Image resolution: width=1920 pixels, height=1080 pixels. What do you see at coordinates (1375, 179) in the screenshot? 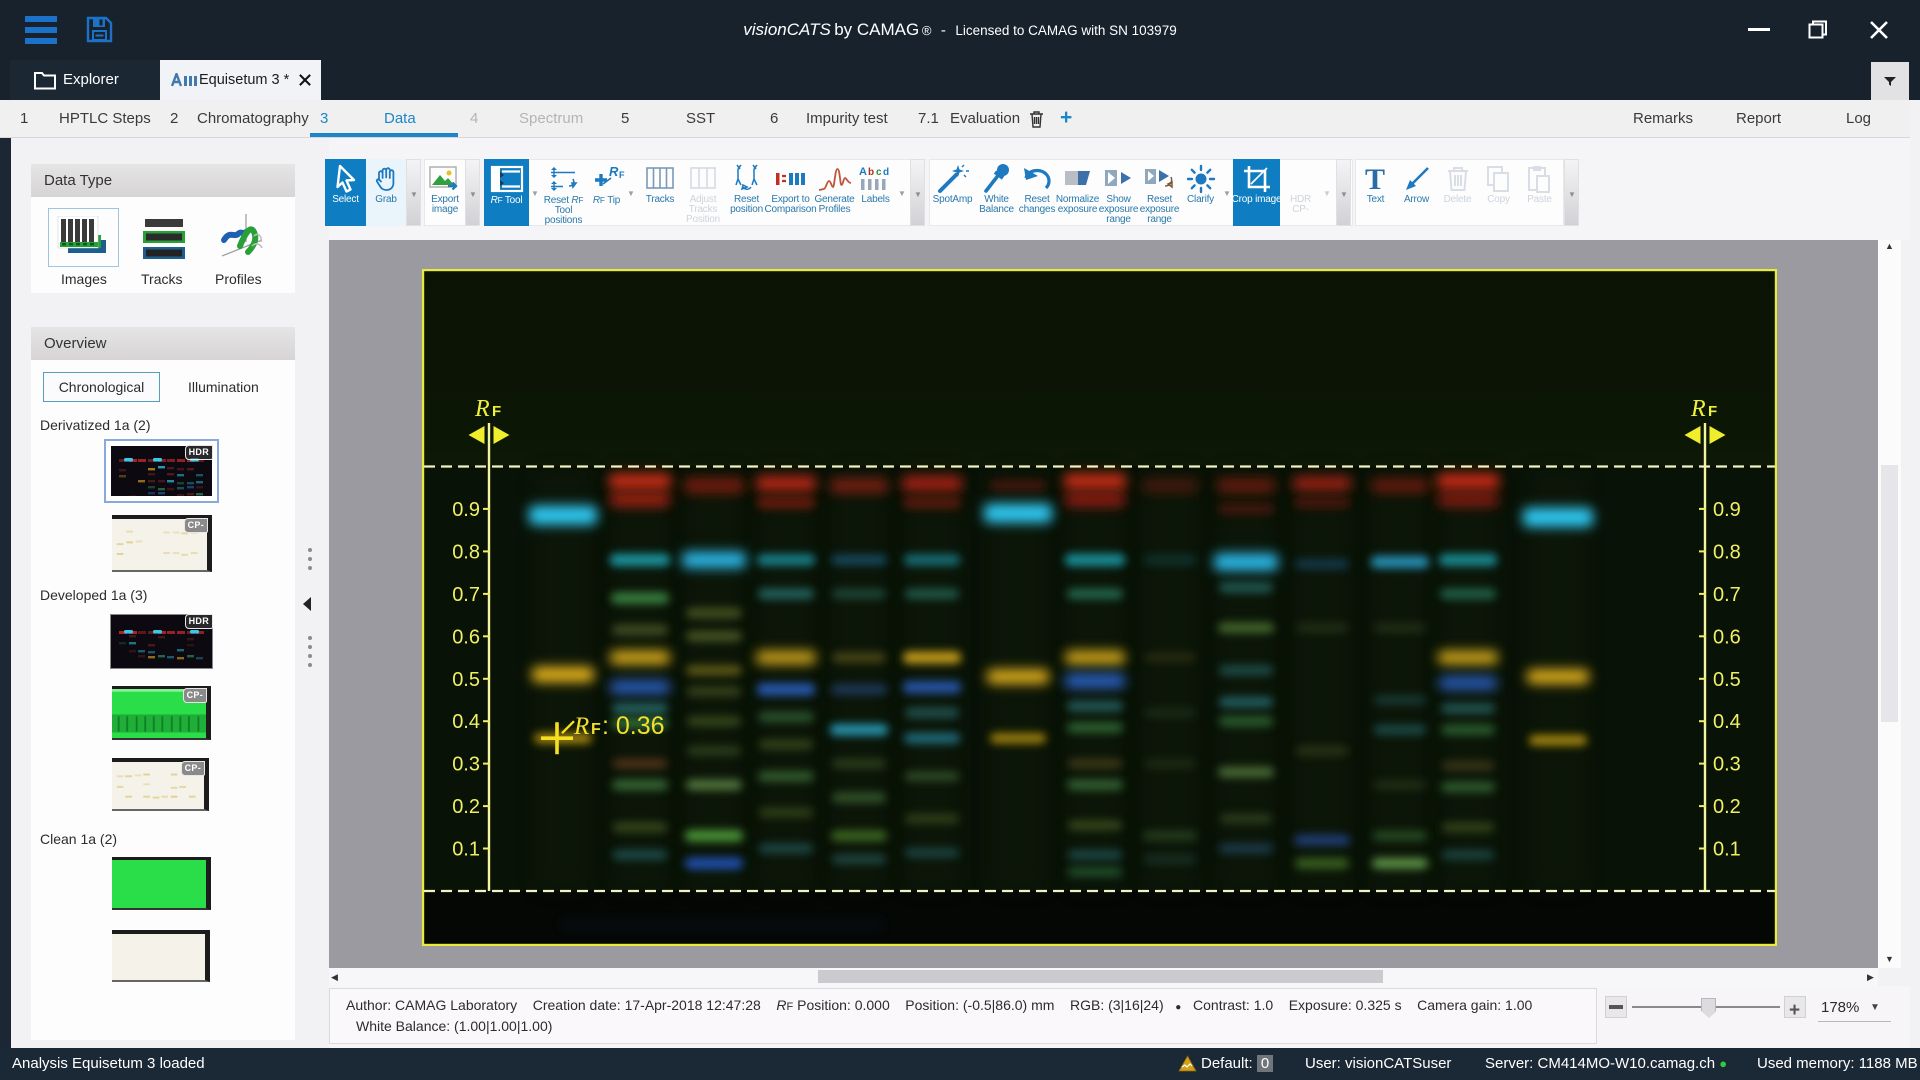
I see `svg-text: T` at bounding box center [1375, 179].